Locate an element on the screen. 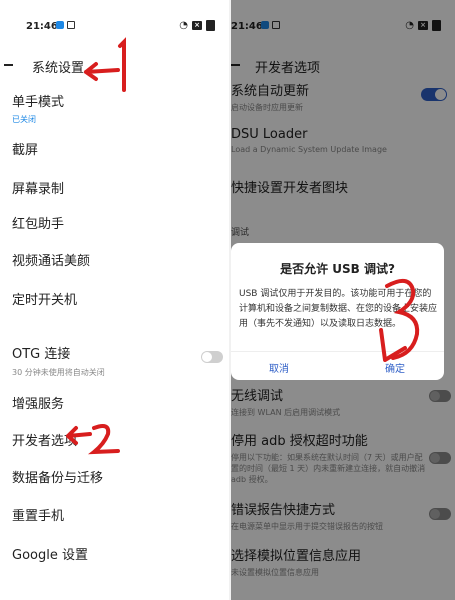 The image size is (455, 600). otg-toggle is located at coordinates (212, 357).